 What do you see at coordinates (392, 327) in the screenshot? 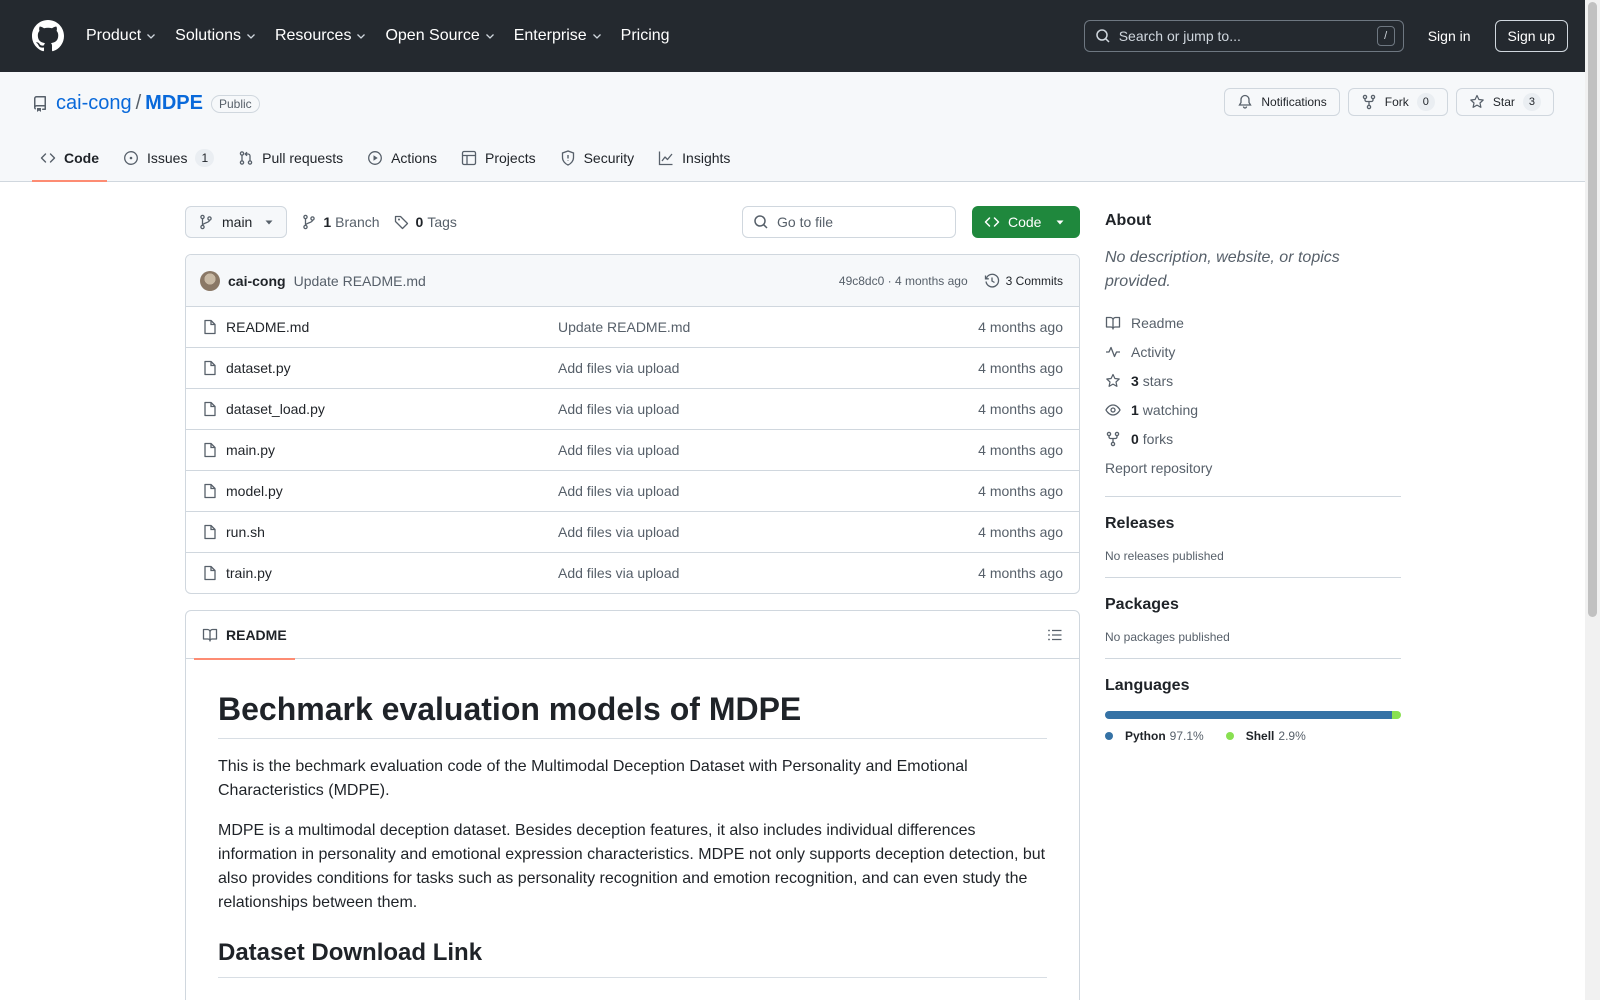
I see `file-name-link: README.md` at bounding box center [392, 327].